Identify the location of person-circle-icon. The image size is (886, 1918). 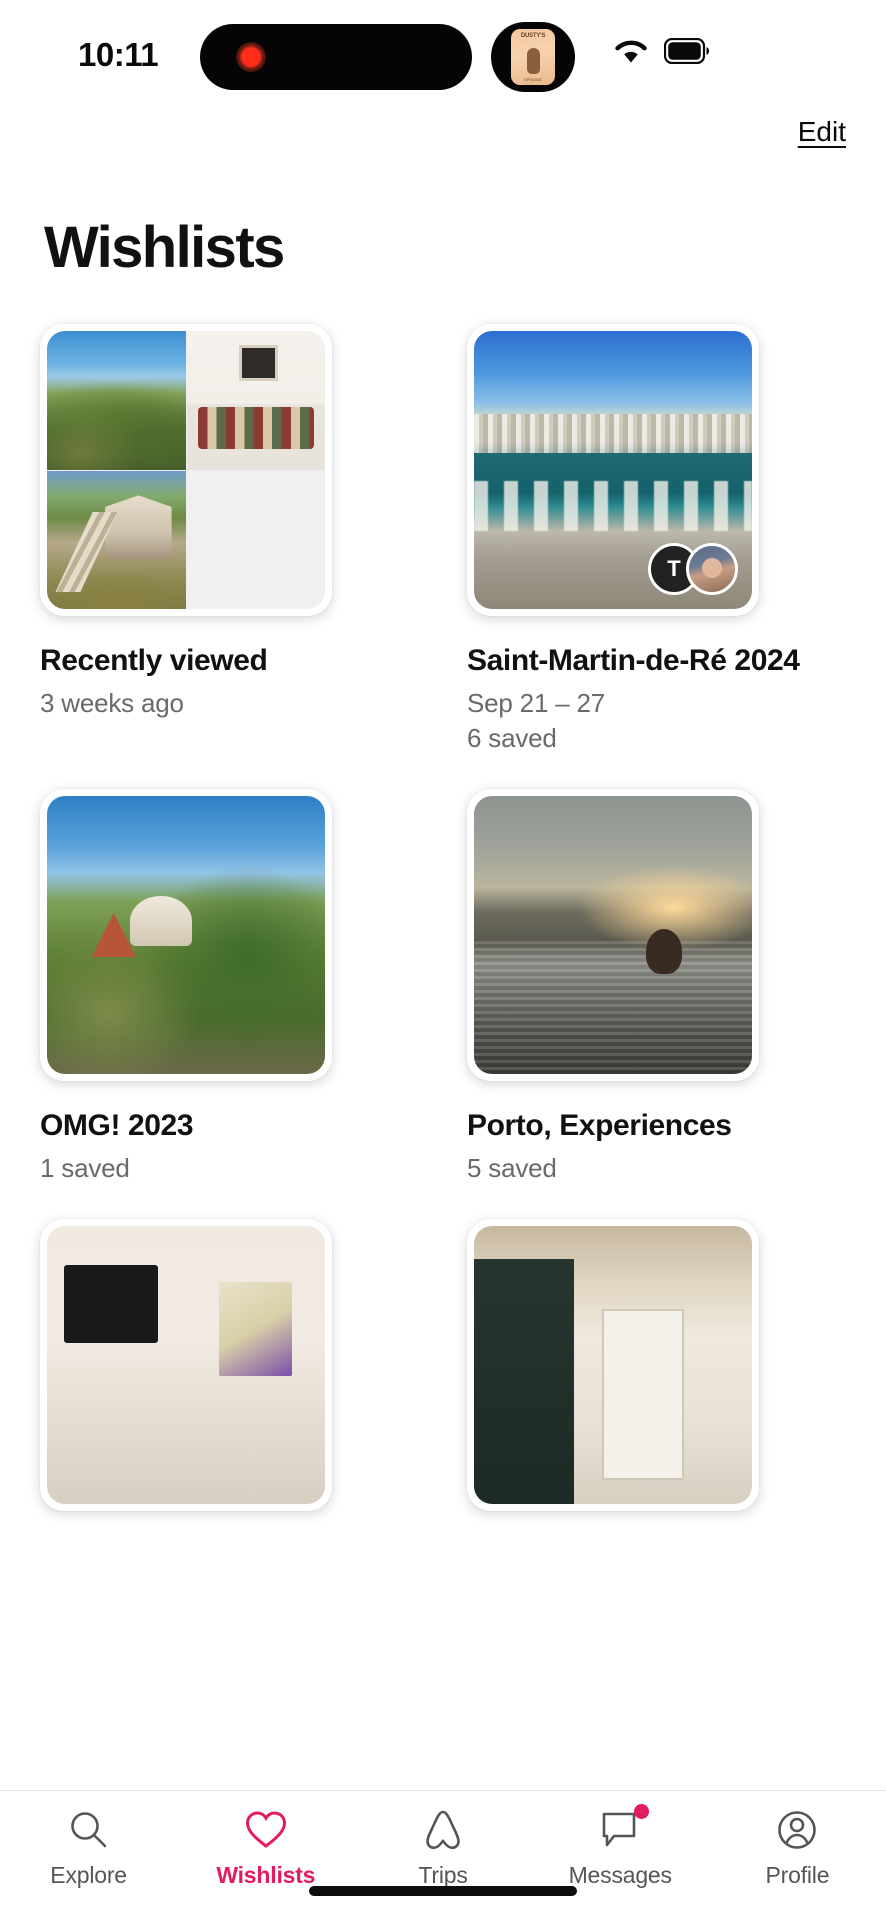
(797, 1830).